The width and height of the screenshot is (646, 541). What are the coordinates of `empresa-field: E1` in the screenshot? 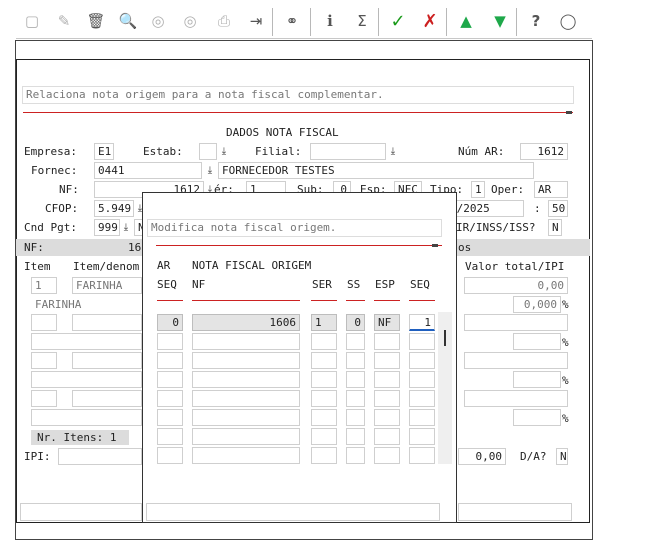 It's located at (104, 151).